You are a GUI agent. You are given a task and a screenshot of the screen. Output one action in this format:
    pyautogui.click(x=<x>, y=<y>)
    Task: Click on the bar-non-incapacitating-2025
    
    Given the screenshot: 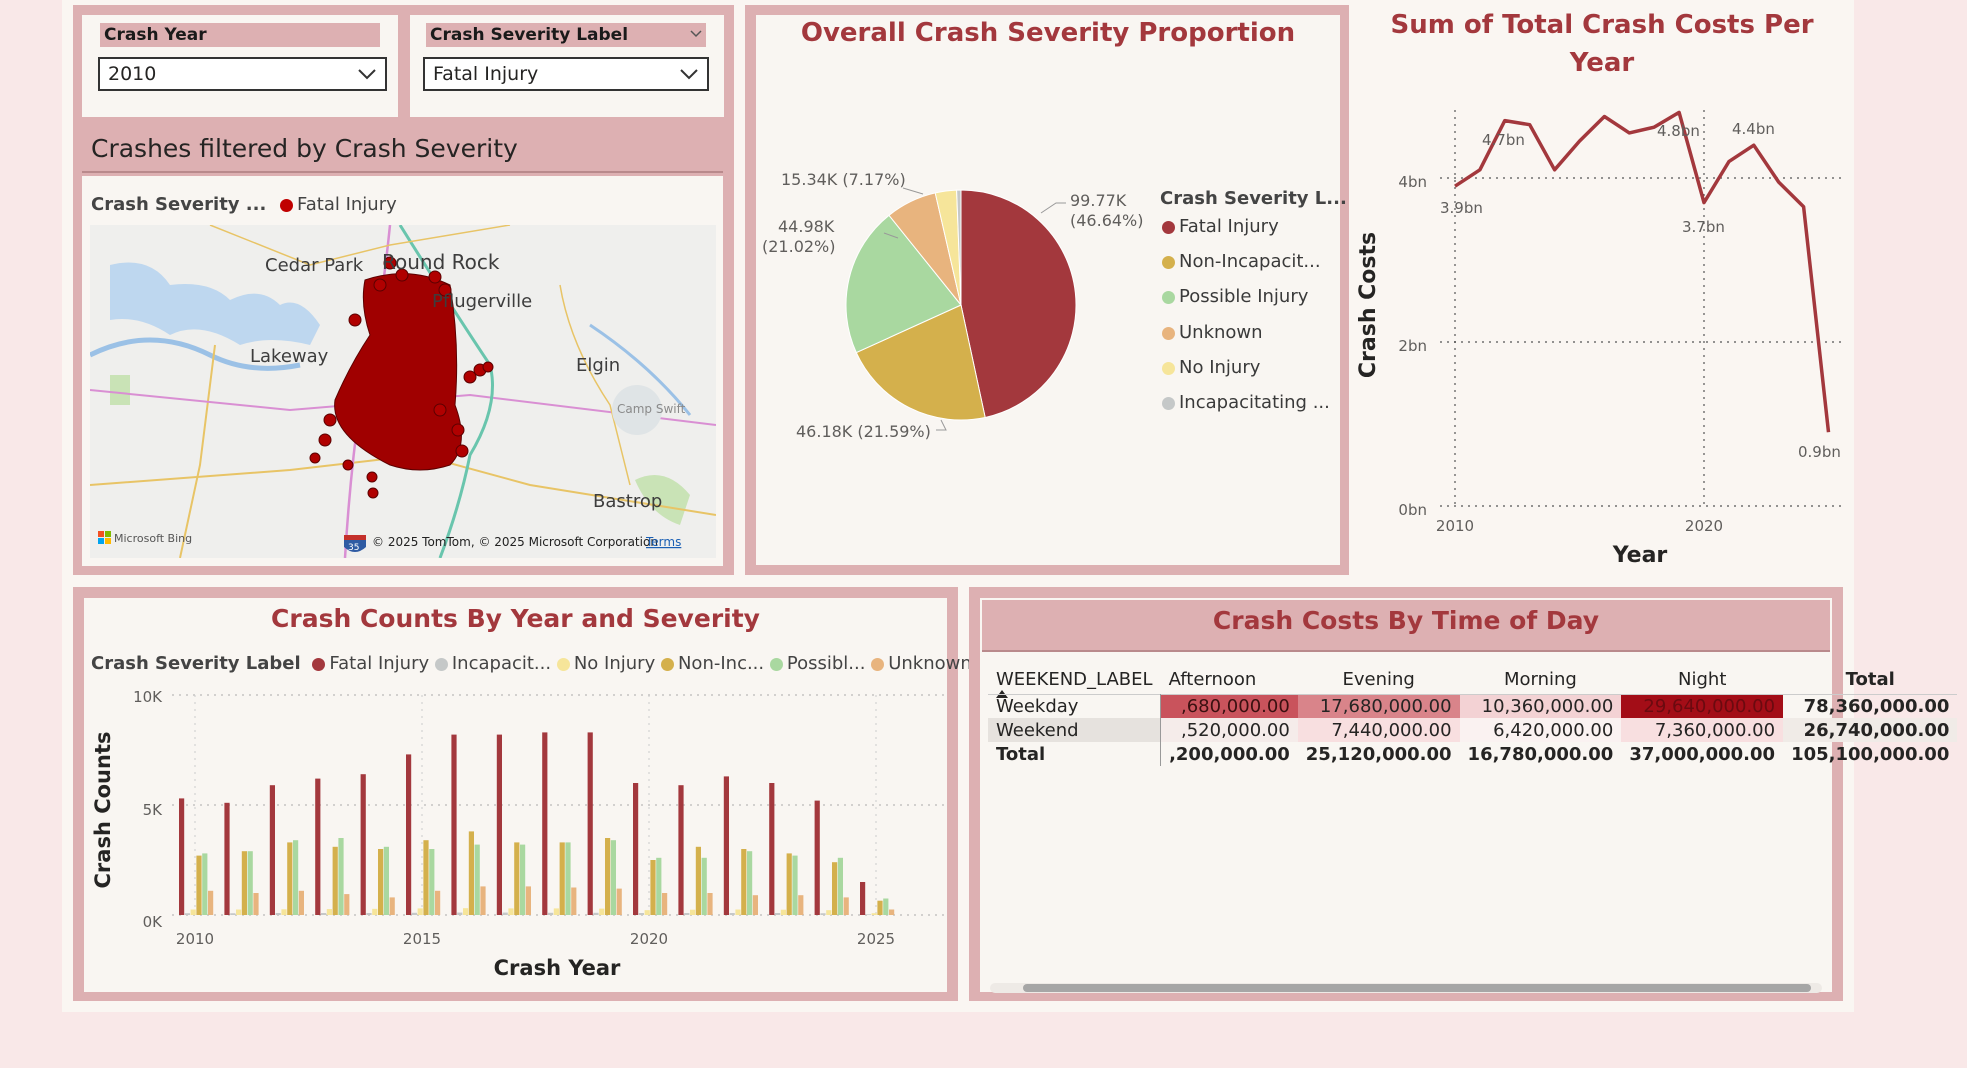 What is the action you would take?
    pyautogui.click(x=880, y=907)
    